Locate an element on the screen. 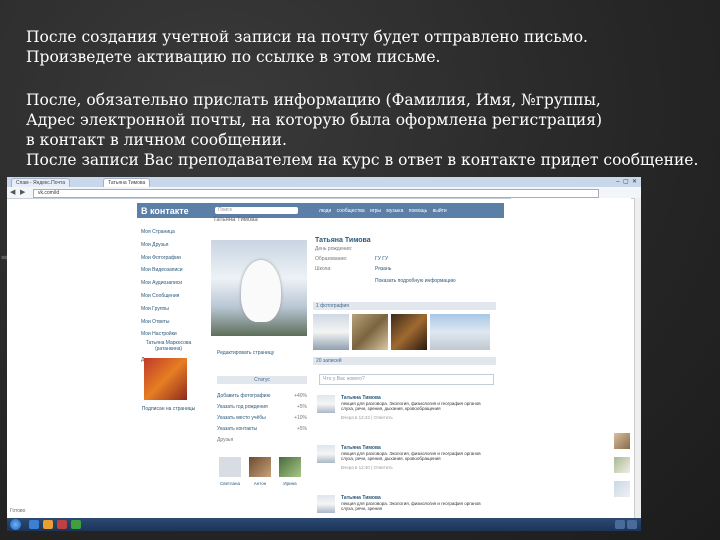 Image resolution: width=720 pixels, height=540 pixels. info-label: Школа: is located at coordinates (323, 269).